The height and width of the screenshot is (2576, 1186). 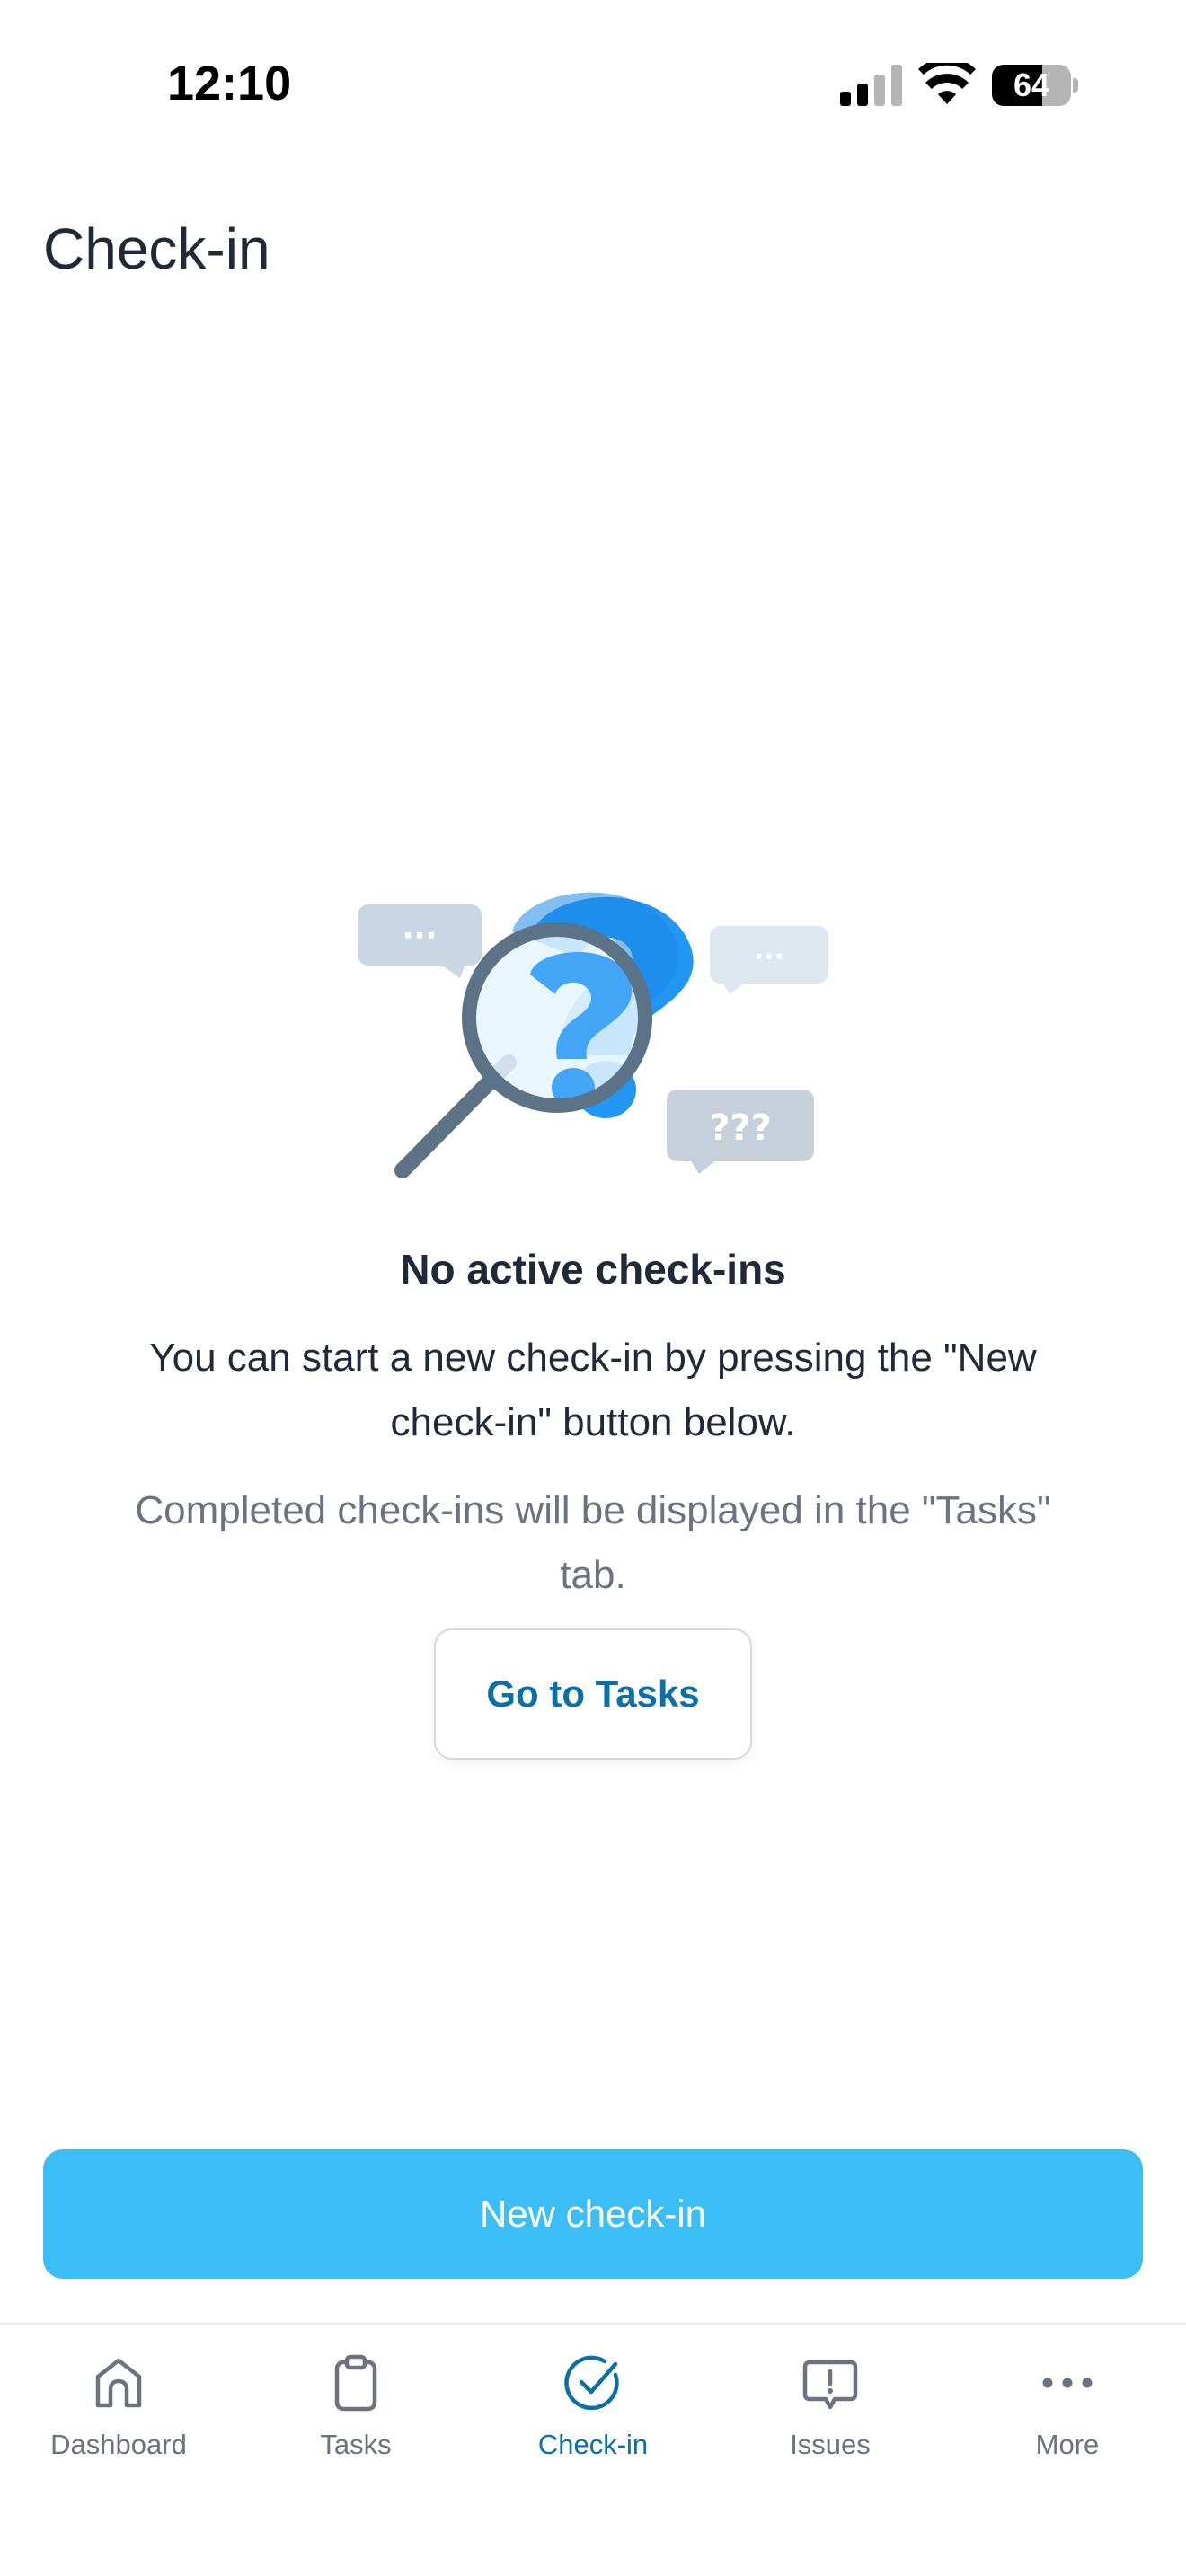 What do you see at coordinates (830, 2418) in the screenshot?
I see `tab-issues: Issues` at bounding box center [830, 2418].